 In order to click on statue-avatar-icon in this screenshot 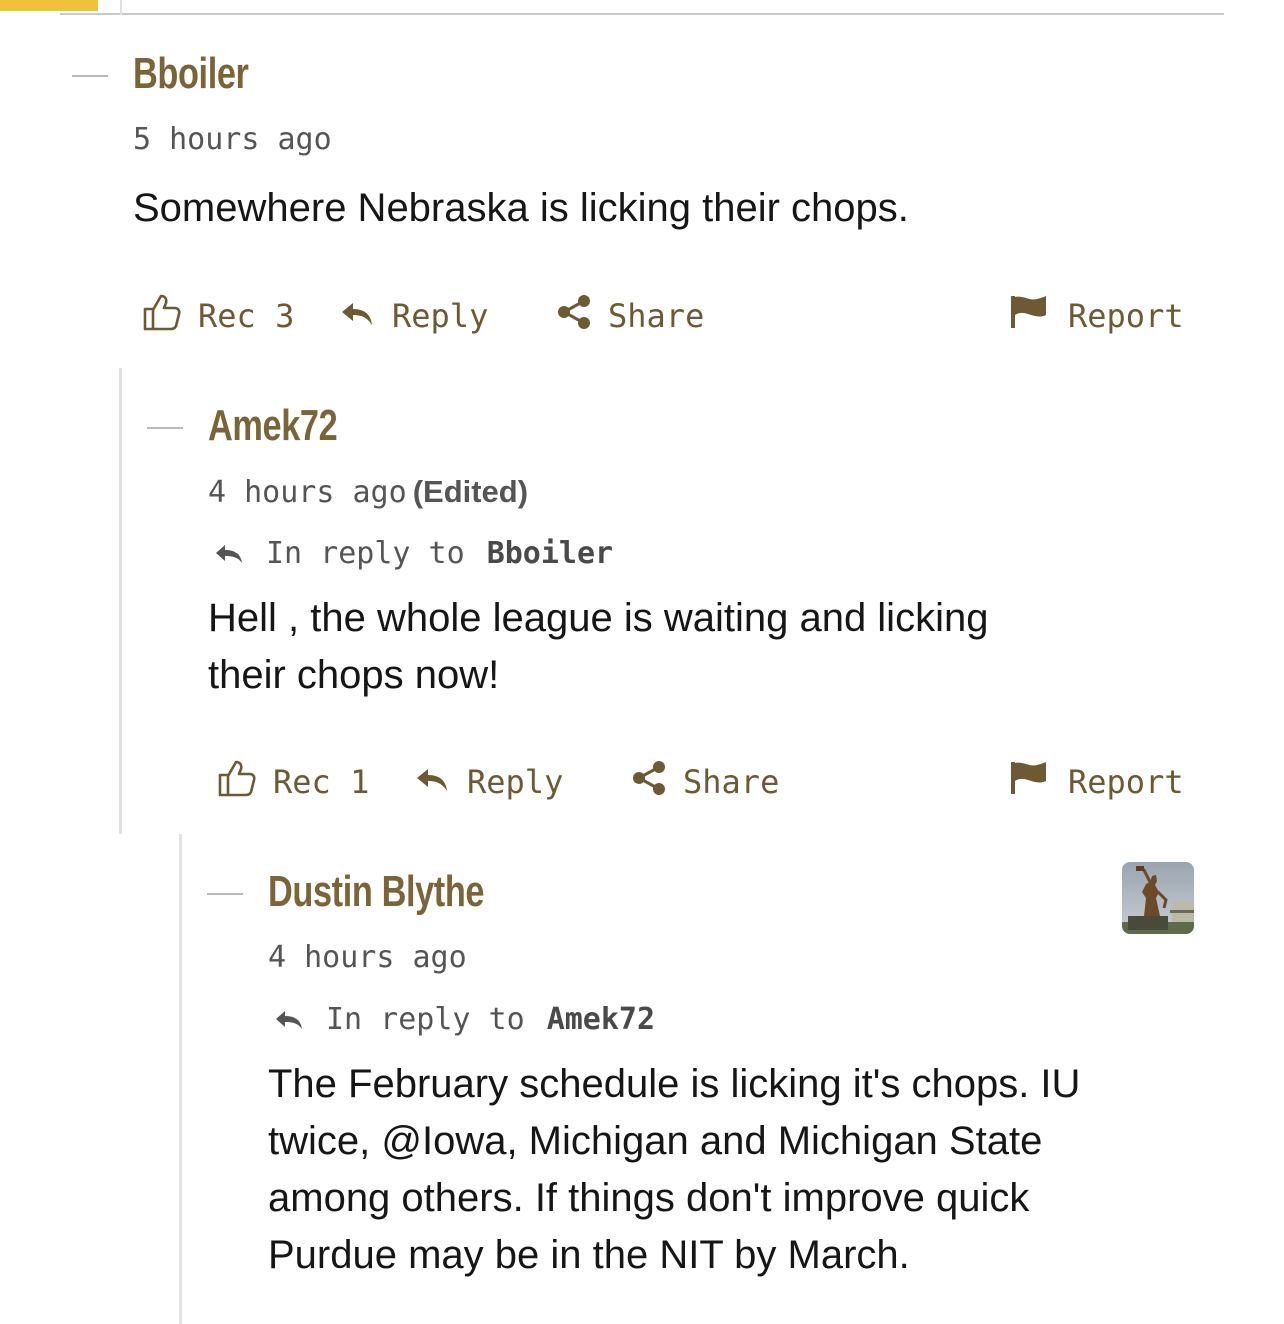, I will do `click(1158, 898)`.